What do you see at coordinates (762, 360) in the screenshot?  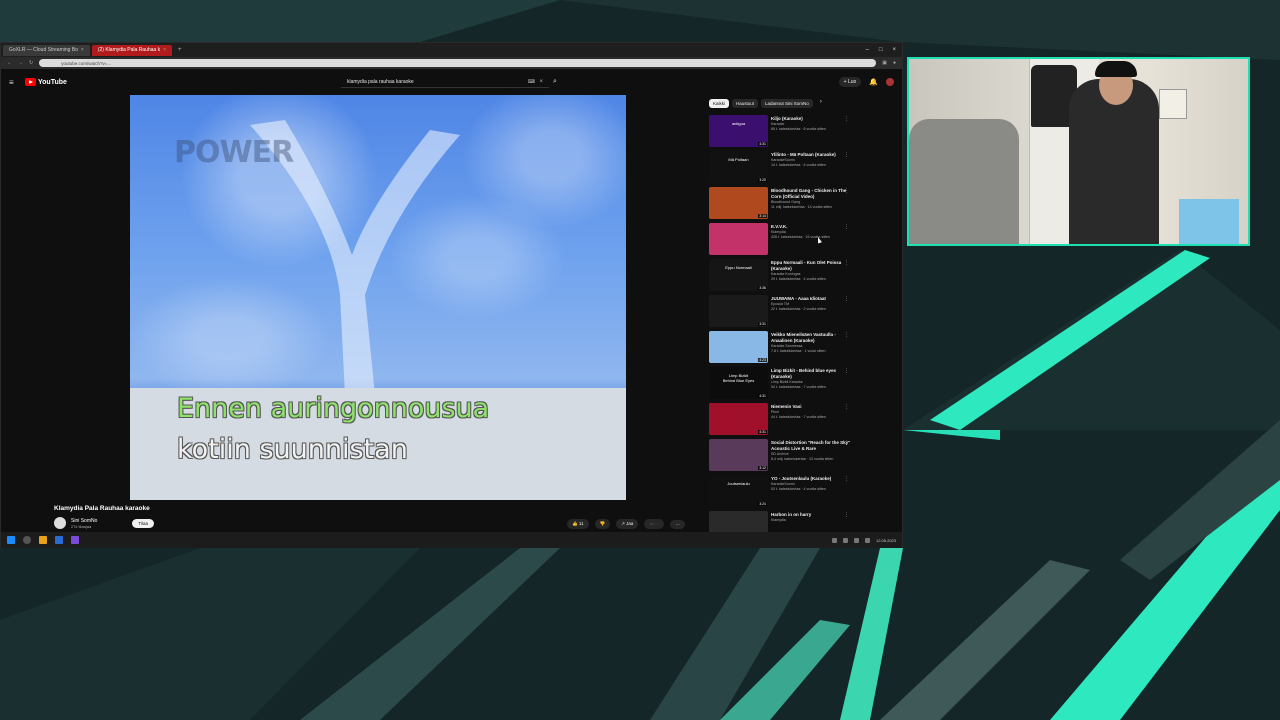 I see `duration-badge: 4:23` at bounding box center [762, 360].